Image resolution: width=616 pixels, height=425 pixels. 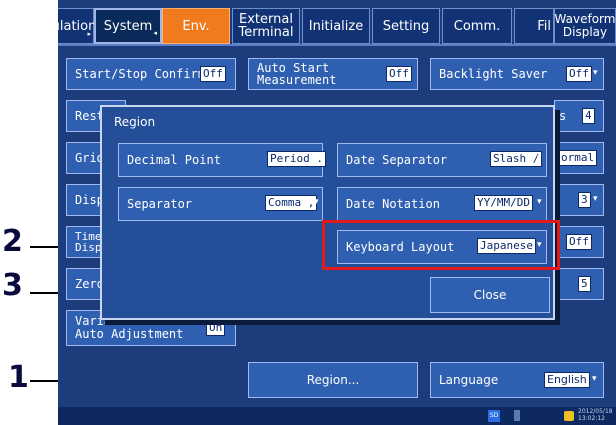 What do you see at coordinates (494, 416) in the screenshot?
I see `sd-card-icon: SD` at bounding box center [494, 416].